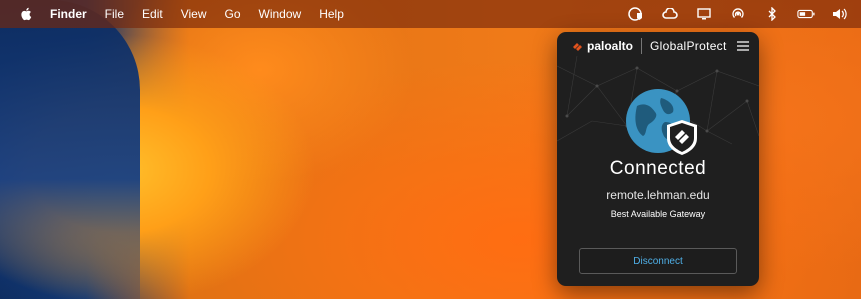 Image resolution: width=861 pixels, height=299 pixels. What do you see at coordinates (738, 14) in the screenshot?
I see `airplay-icon` at bounding box center [738, 14].